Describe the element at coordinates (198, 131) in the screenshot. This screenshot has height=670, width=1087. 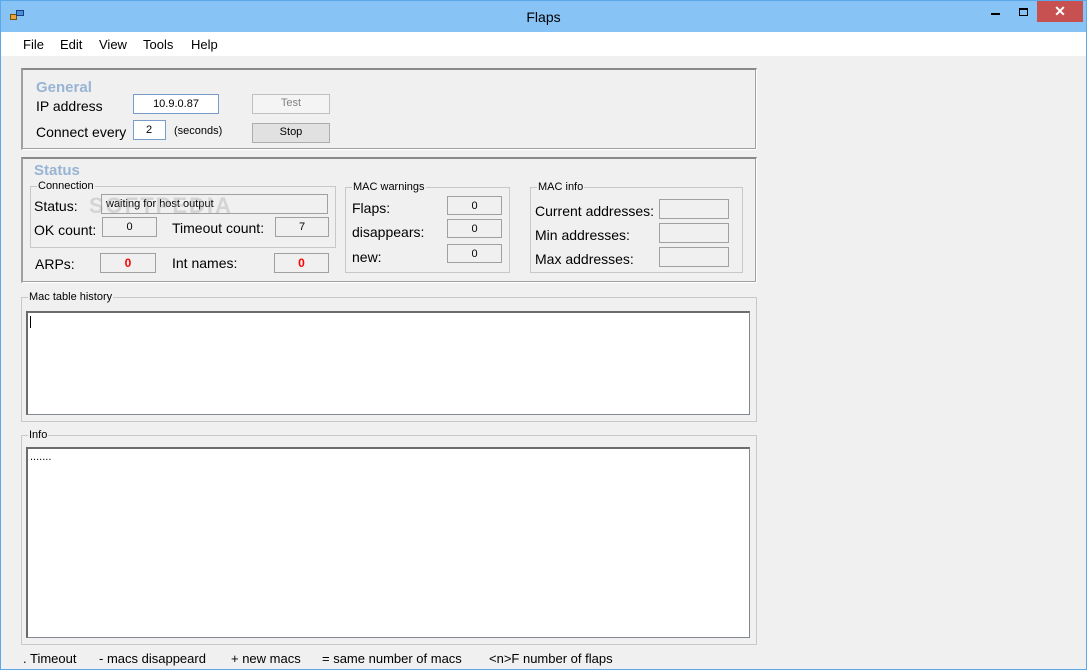
I see `seconds-label: (seconds)` at that location.